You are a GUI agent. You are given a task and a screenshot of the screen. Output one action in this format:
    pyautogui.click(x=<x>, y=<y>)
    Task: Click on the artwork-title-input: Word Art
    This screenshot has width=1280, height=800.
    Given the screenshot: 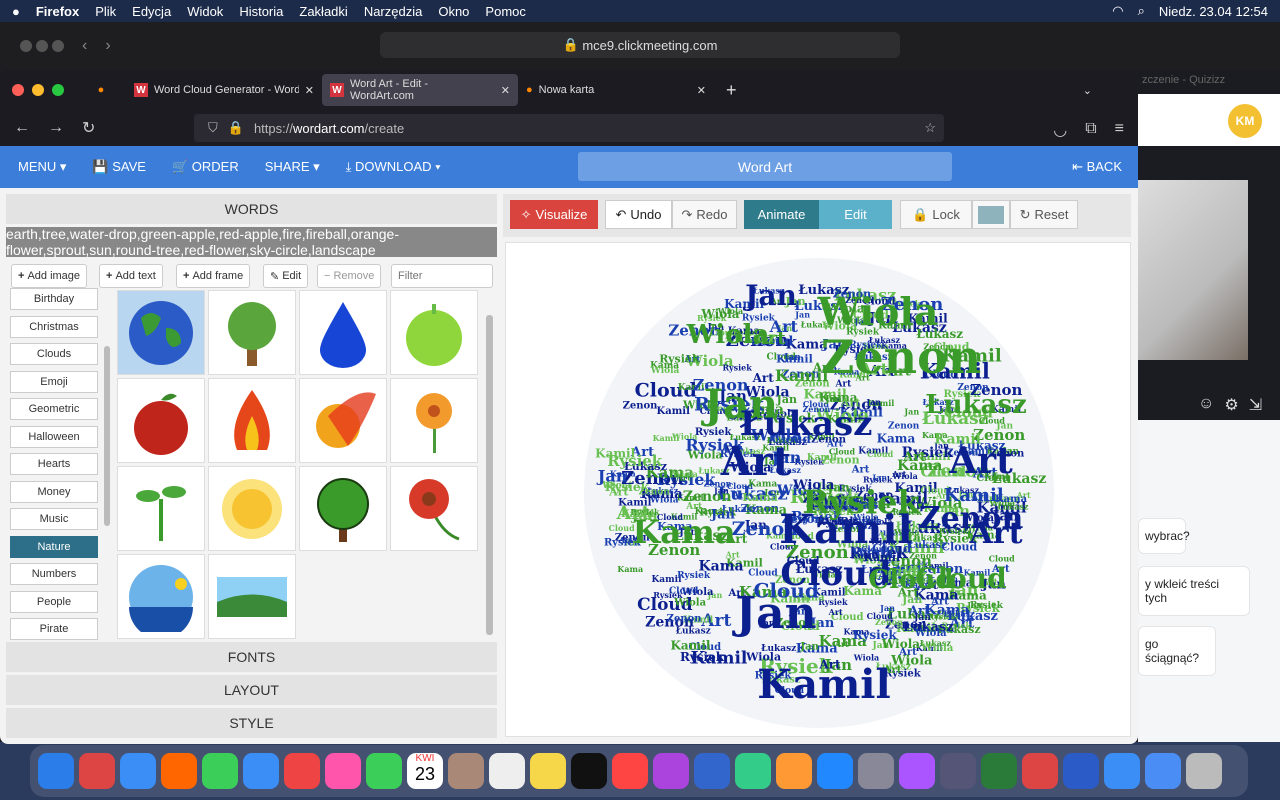 What is the action you would take?
    pyautogui.click(x=765, y=166)
    